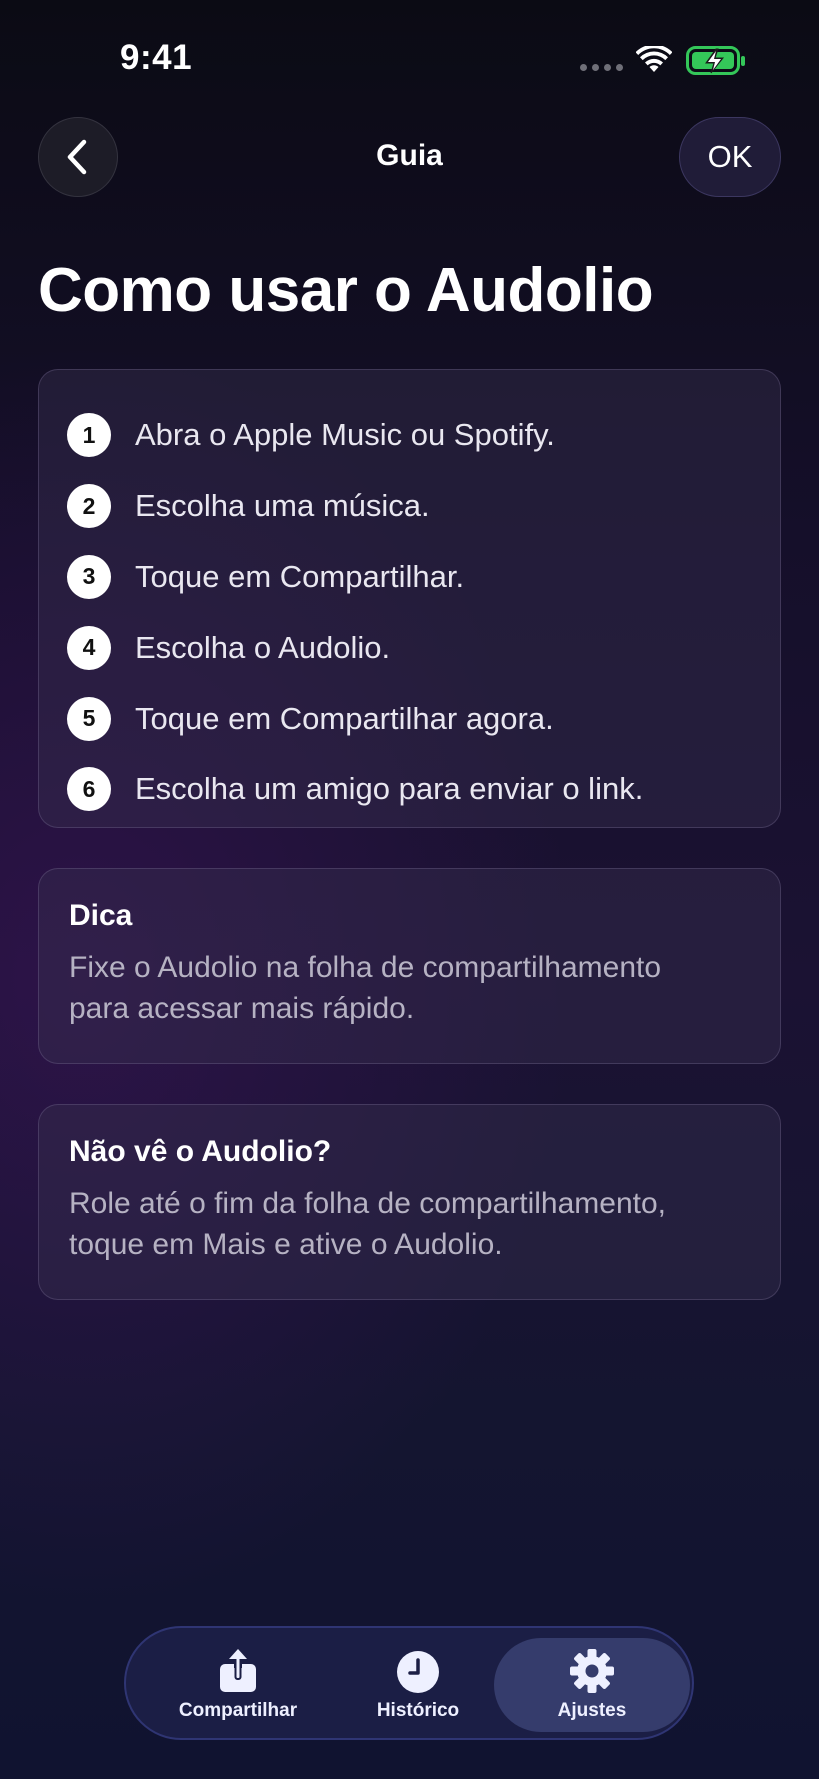  I want to click on step-text: Toque em Compartilhar agora., so click(344, 718).